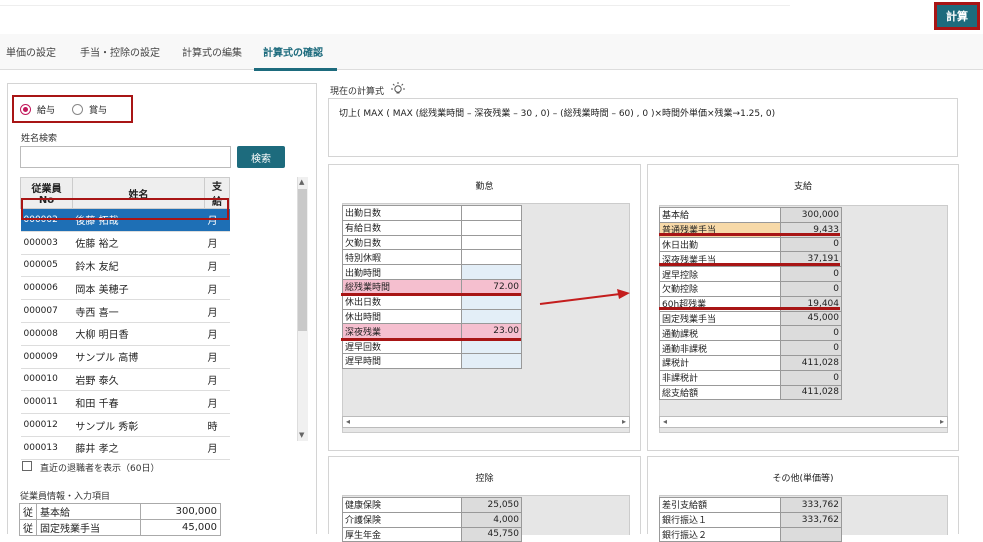 This screenshot has width=983, height=542. I want to click on employee-row: 000010 岩野 泰久月, so click(125, 380).